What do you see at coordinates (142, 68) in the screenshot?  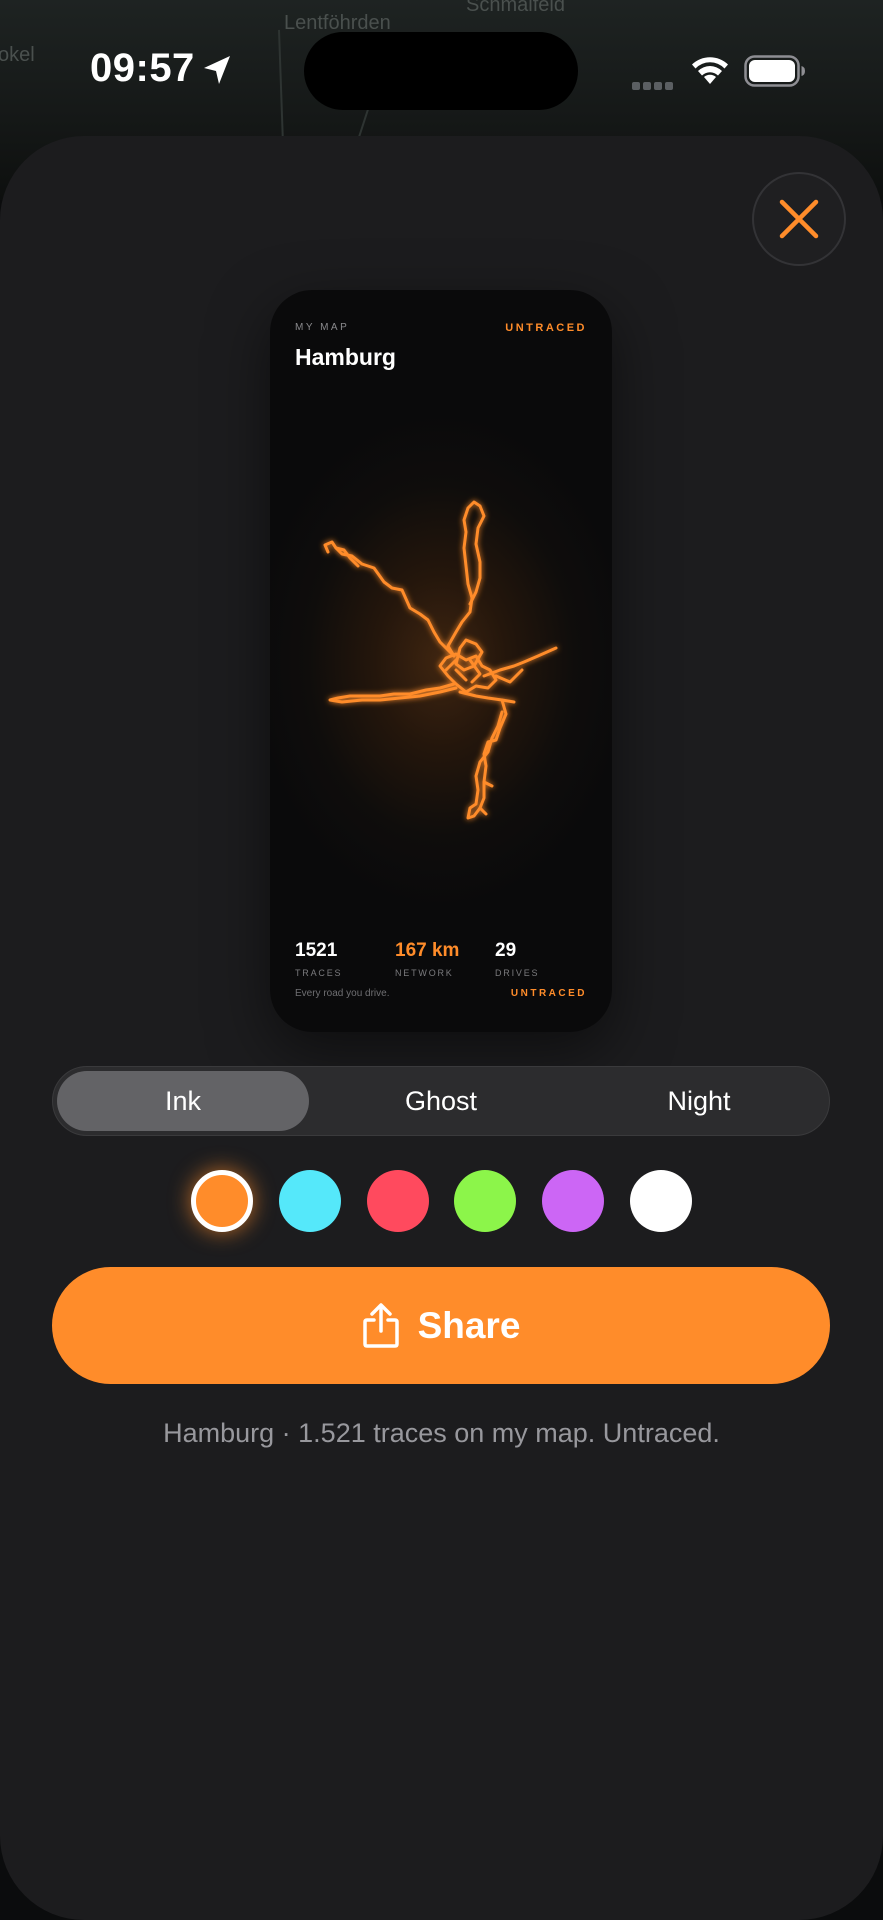 I see `status-time: 09:57` at bounding box center [142, 68].